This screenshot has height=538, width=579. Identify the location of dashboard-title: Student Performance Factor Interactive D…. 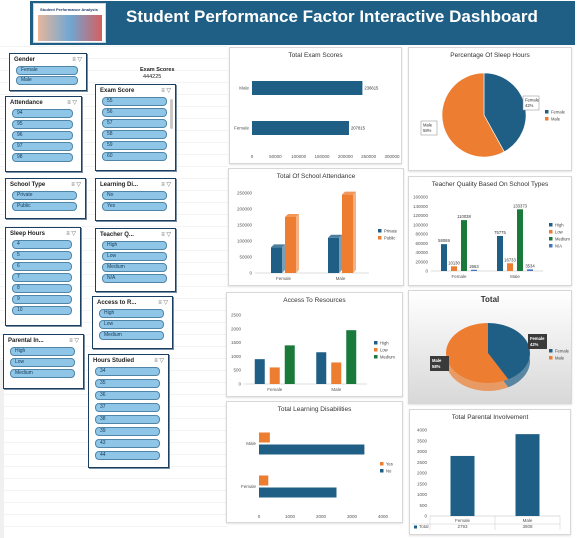
(332, 16).